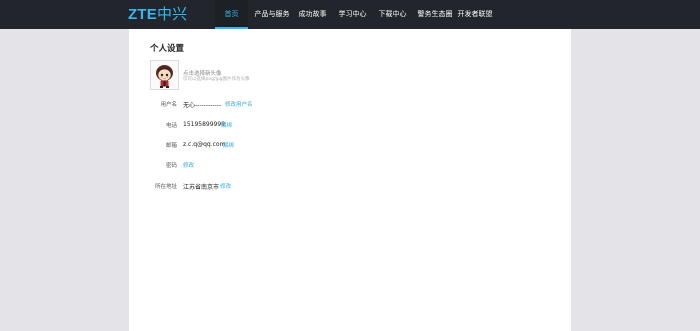 The width and height of the screenshot is (700, 331). What do you see at coordinates (435, 14) in the screenshot?
I see `nav-item-police-ecosystem: 警务生态圈` at bounding box center [435, 14].